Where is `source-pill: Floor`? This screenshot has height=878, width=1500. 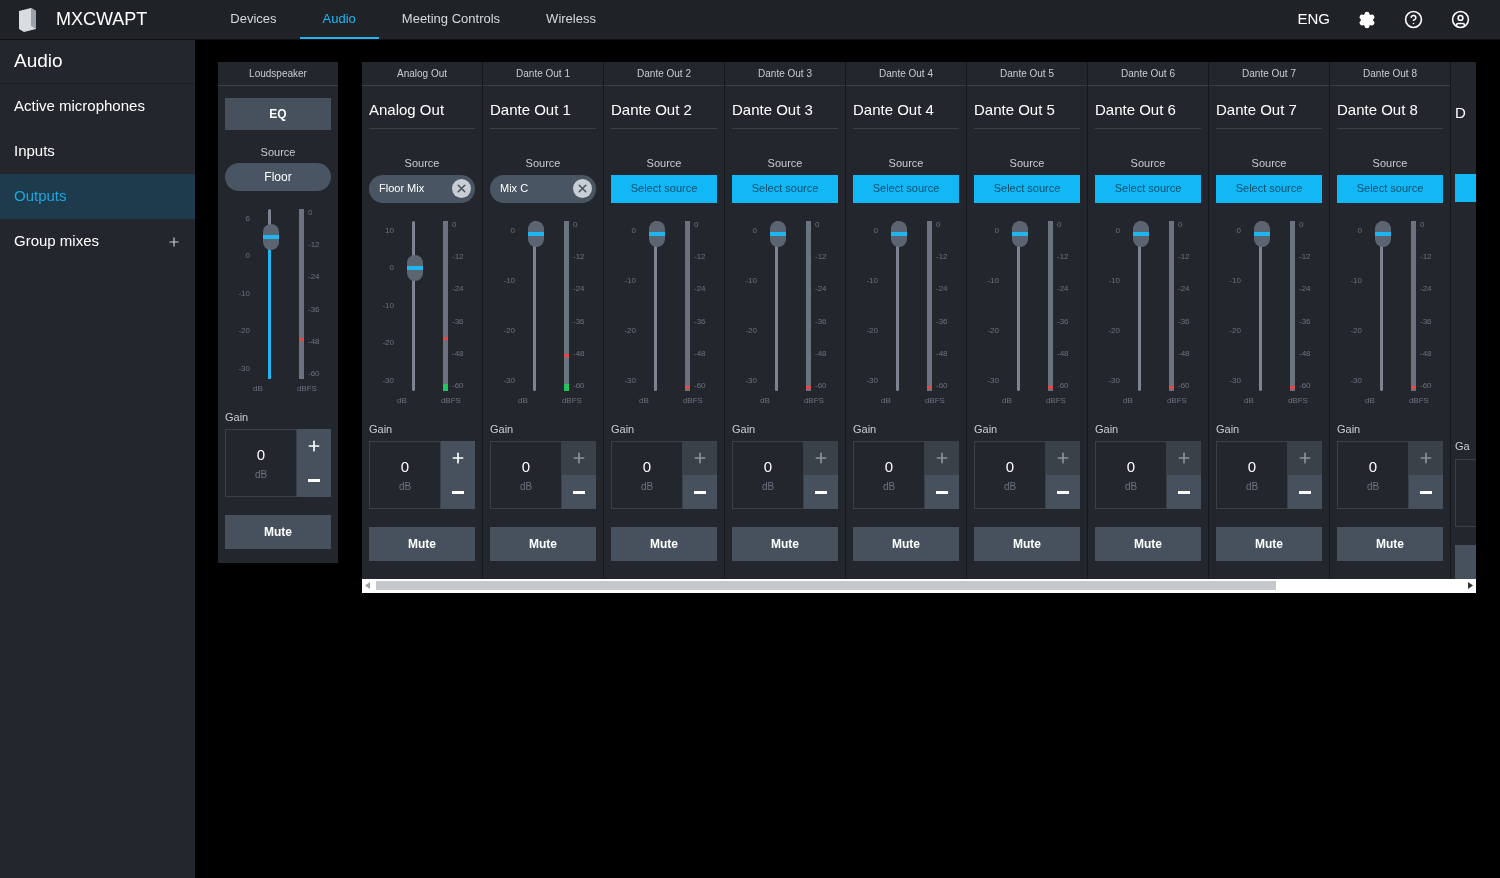 source-pill: Floor is located at coordinates (278, 176).